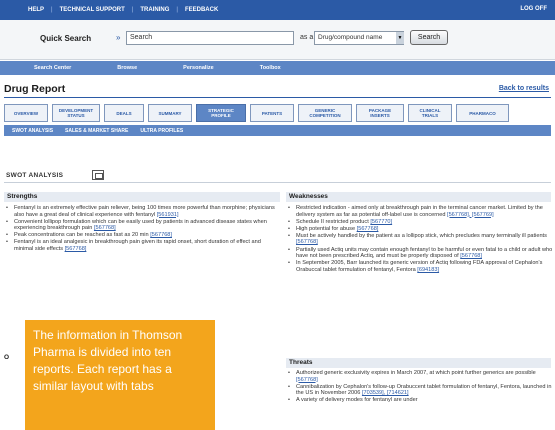  I want to click on page-title: Drug Report, so click(35, 89).